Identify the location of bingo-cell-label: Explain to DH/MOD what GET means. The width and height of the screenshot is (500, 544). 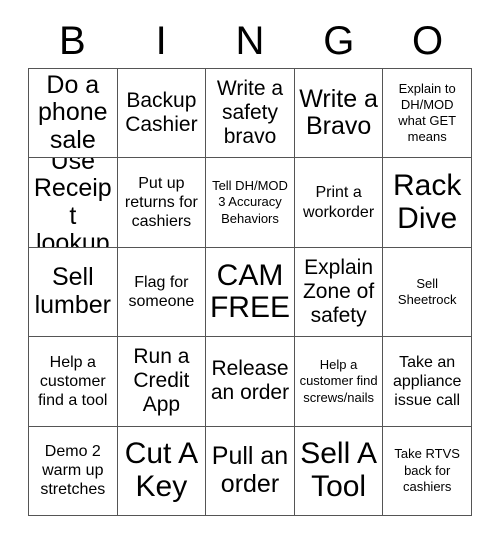
(427, 112).